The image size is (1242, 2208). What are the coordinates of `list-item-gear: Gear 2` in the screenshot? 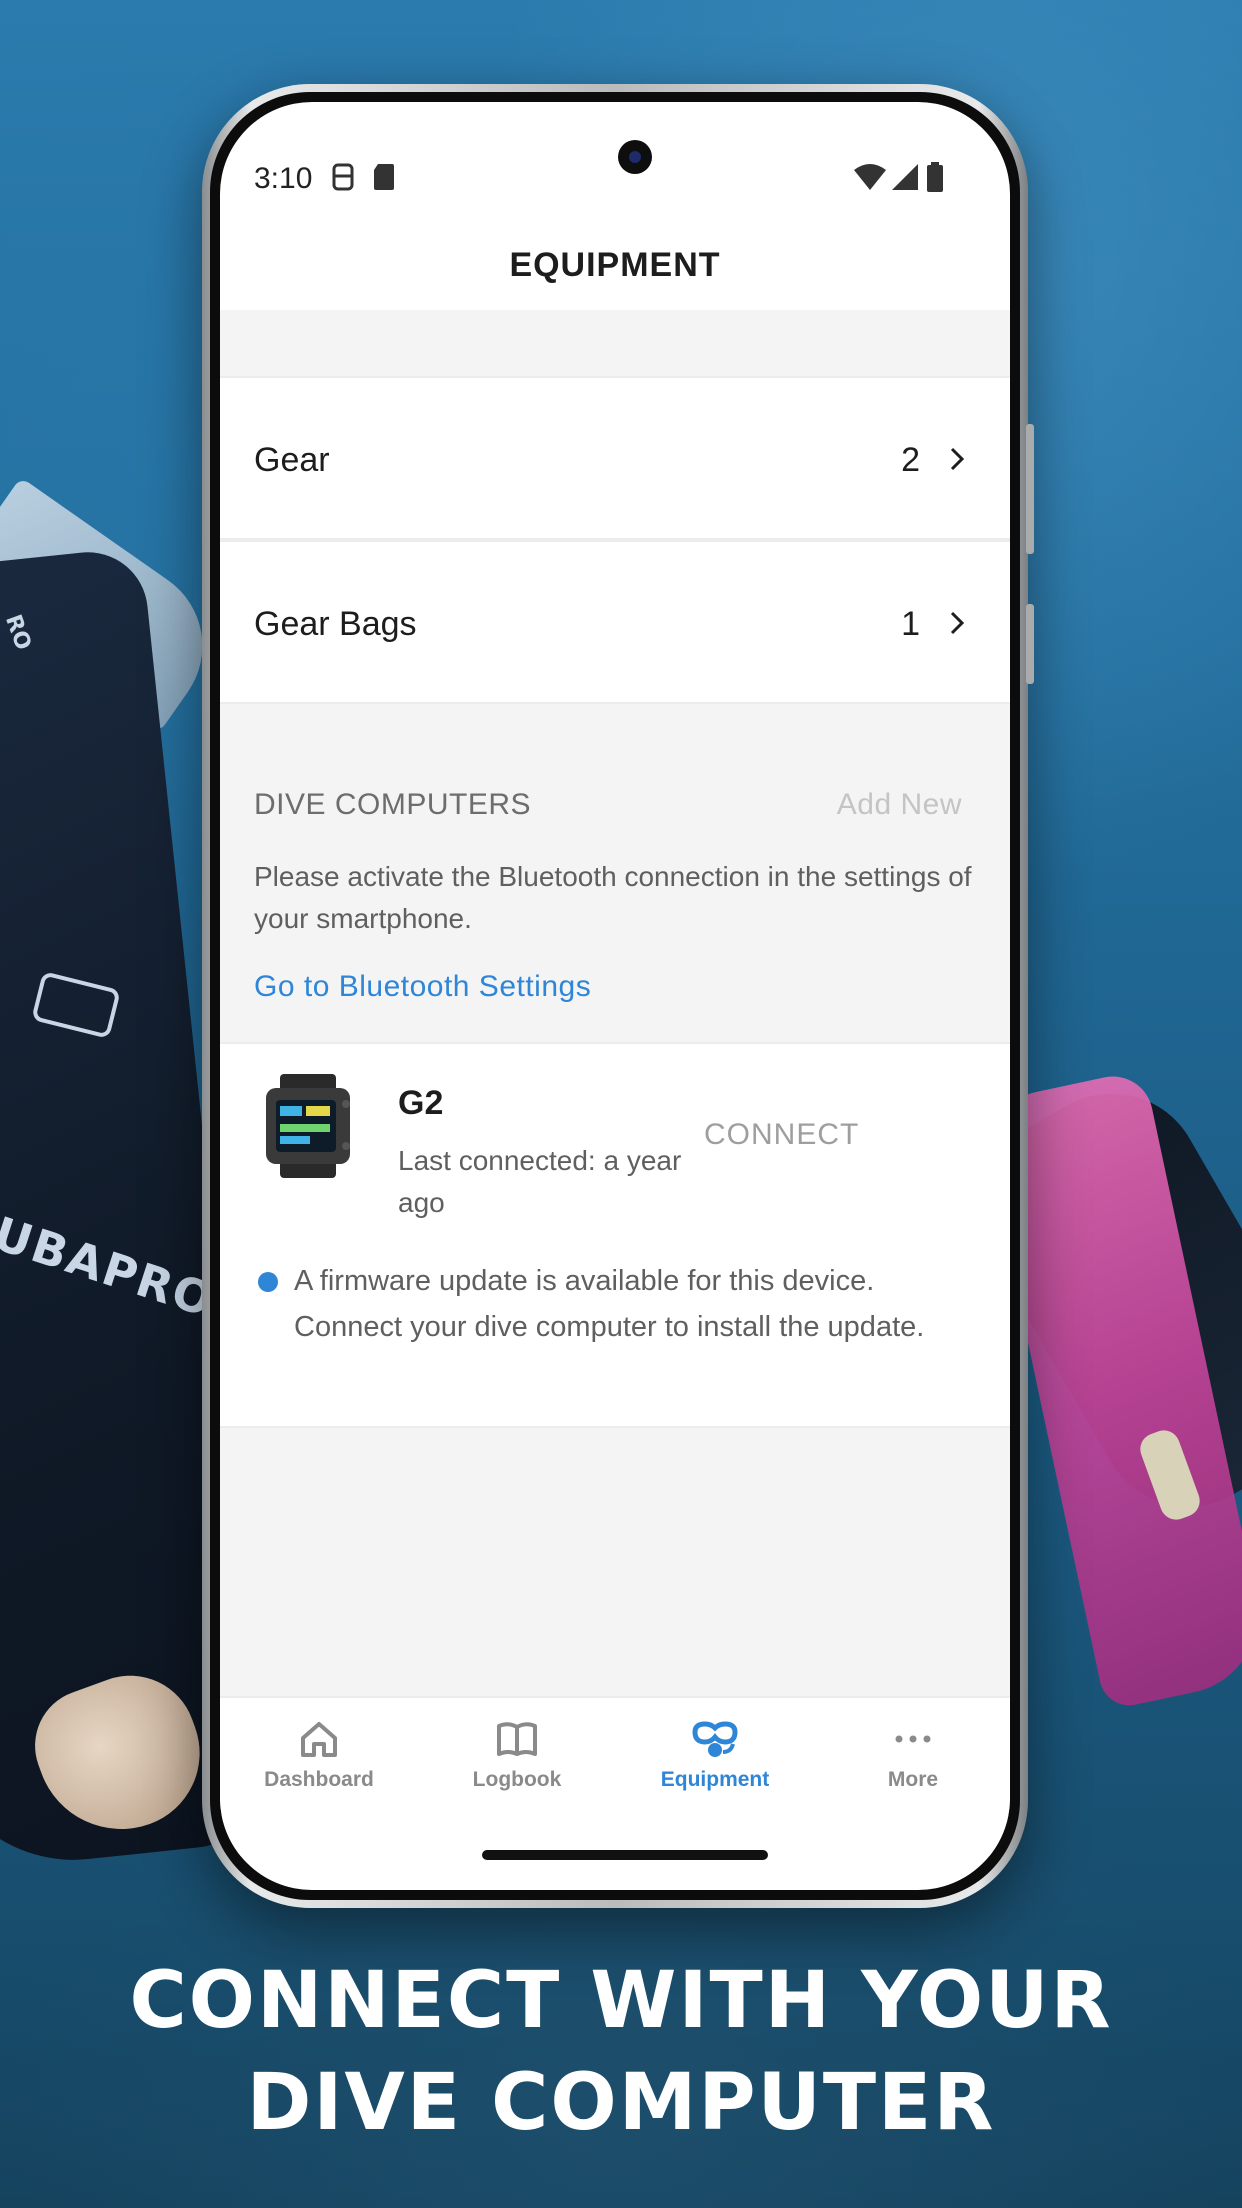 It's located at (615, 458).